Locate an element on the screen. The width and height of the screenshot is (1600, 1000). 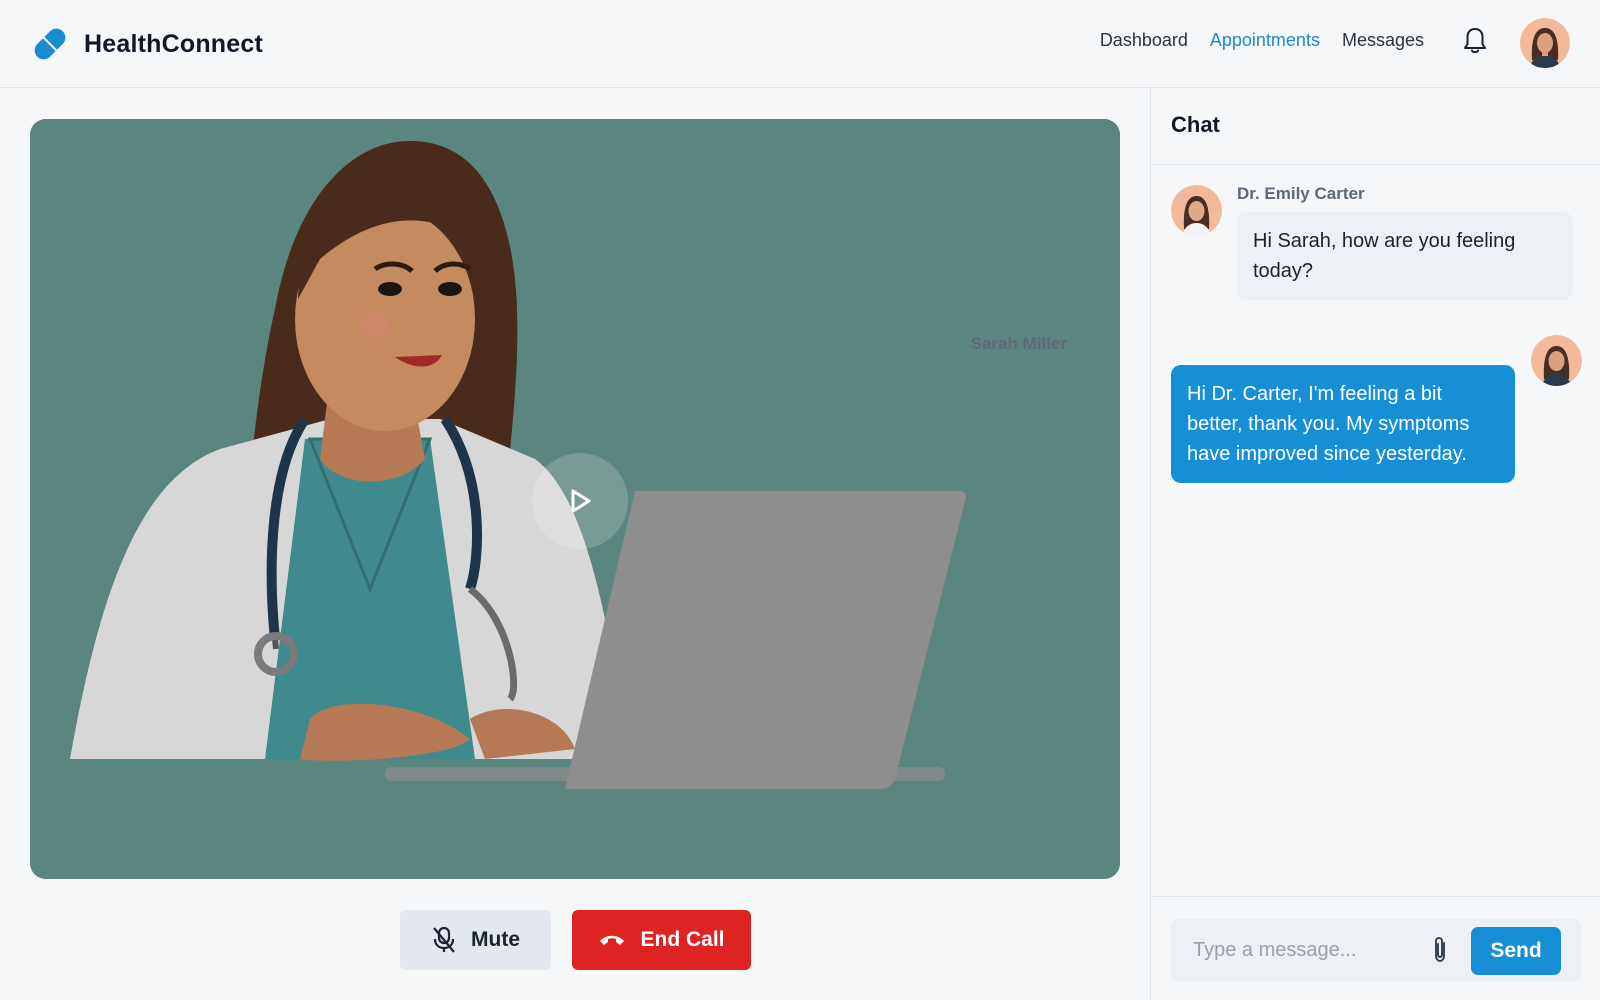
end-call-label: End Call is located at coordinates (682, 939).